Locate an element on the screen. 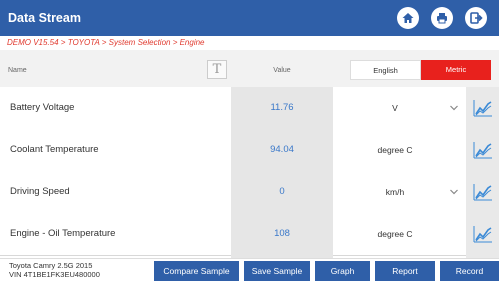 This screenshot has width=499, height=281. save-sample-button: Save Sample is located at coordinates (277, 271).